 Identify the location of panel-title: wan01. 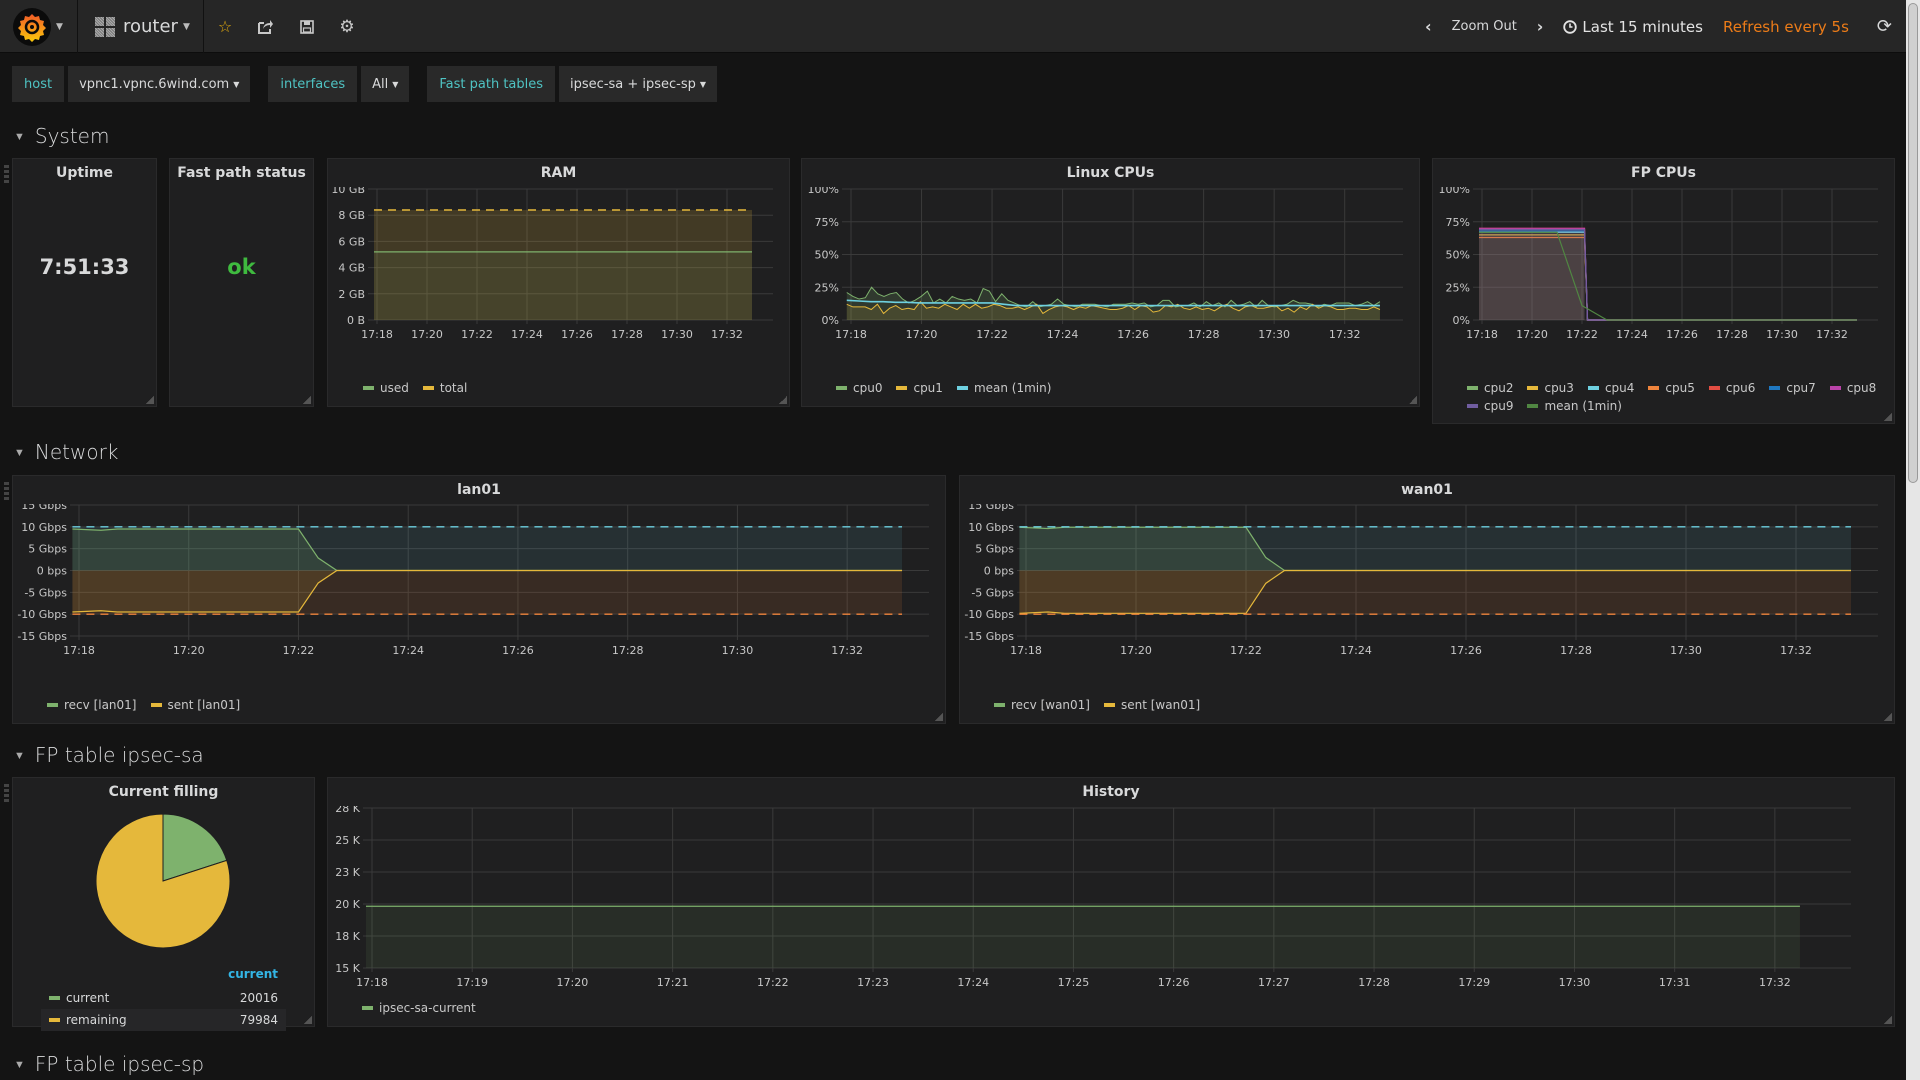
(1427, 490).